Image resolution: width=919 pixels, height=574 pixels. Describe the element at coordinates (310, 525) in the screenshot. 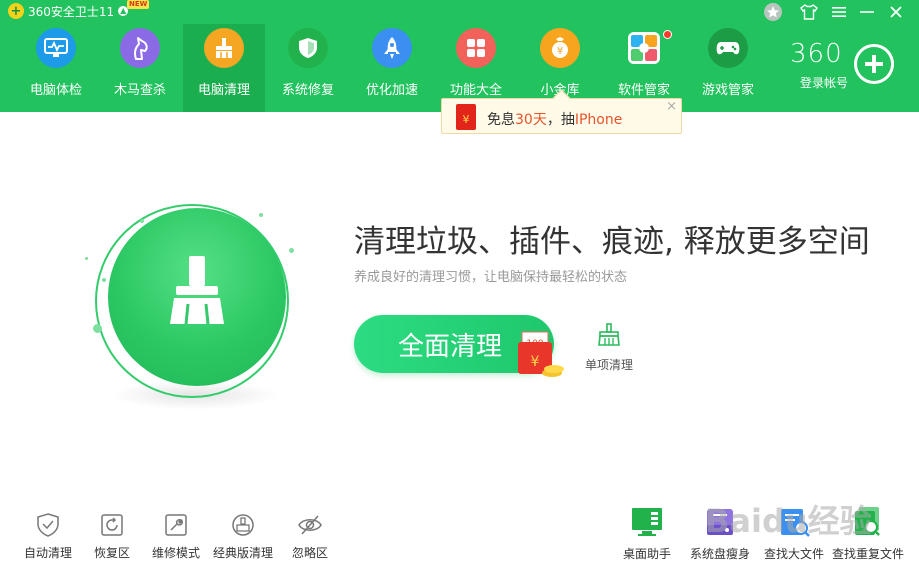

I see `eye-off-icon` at that location.